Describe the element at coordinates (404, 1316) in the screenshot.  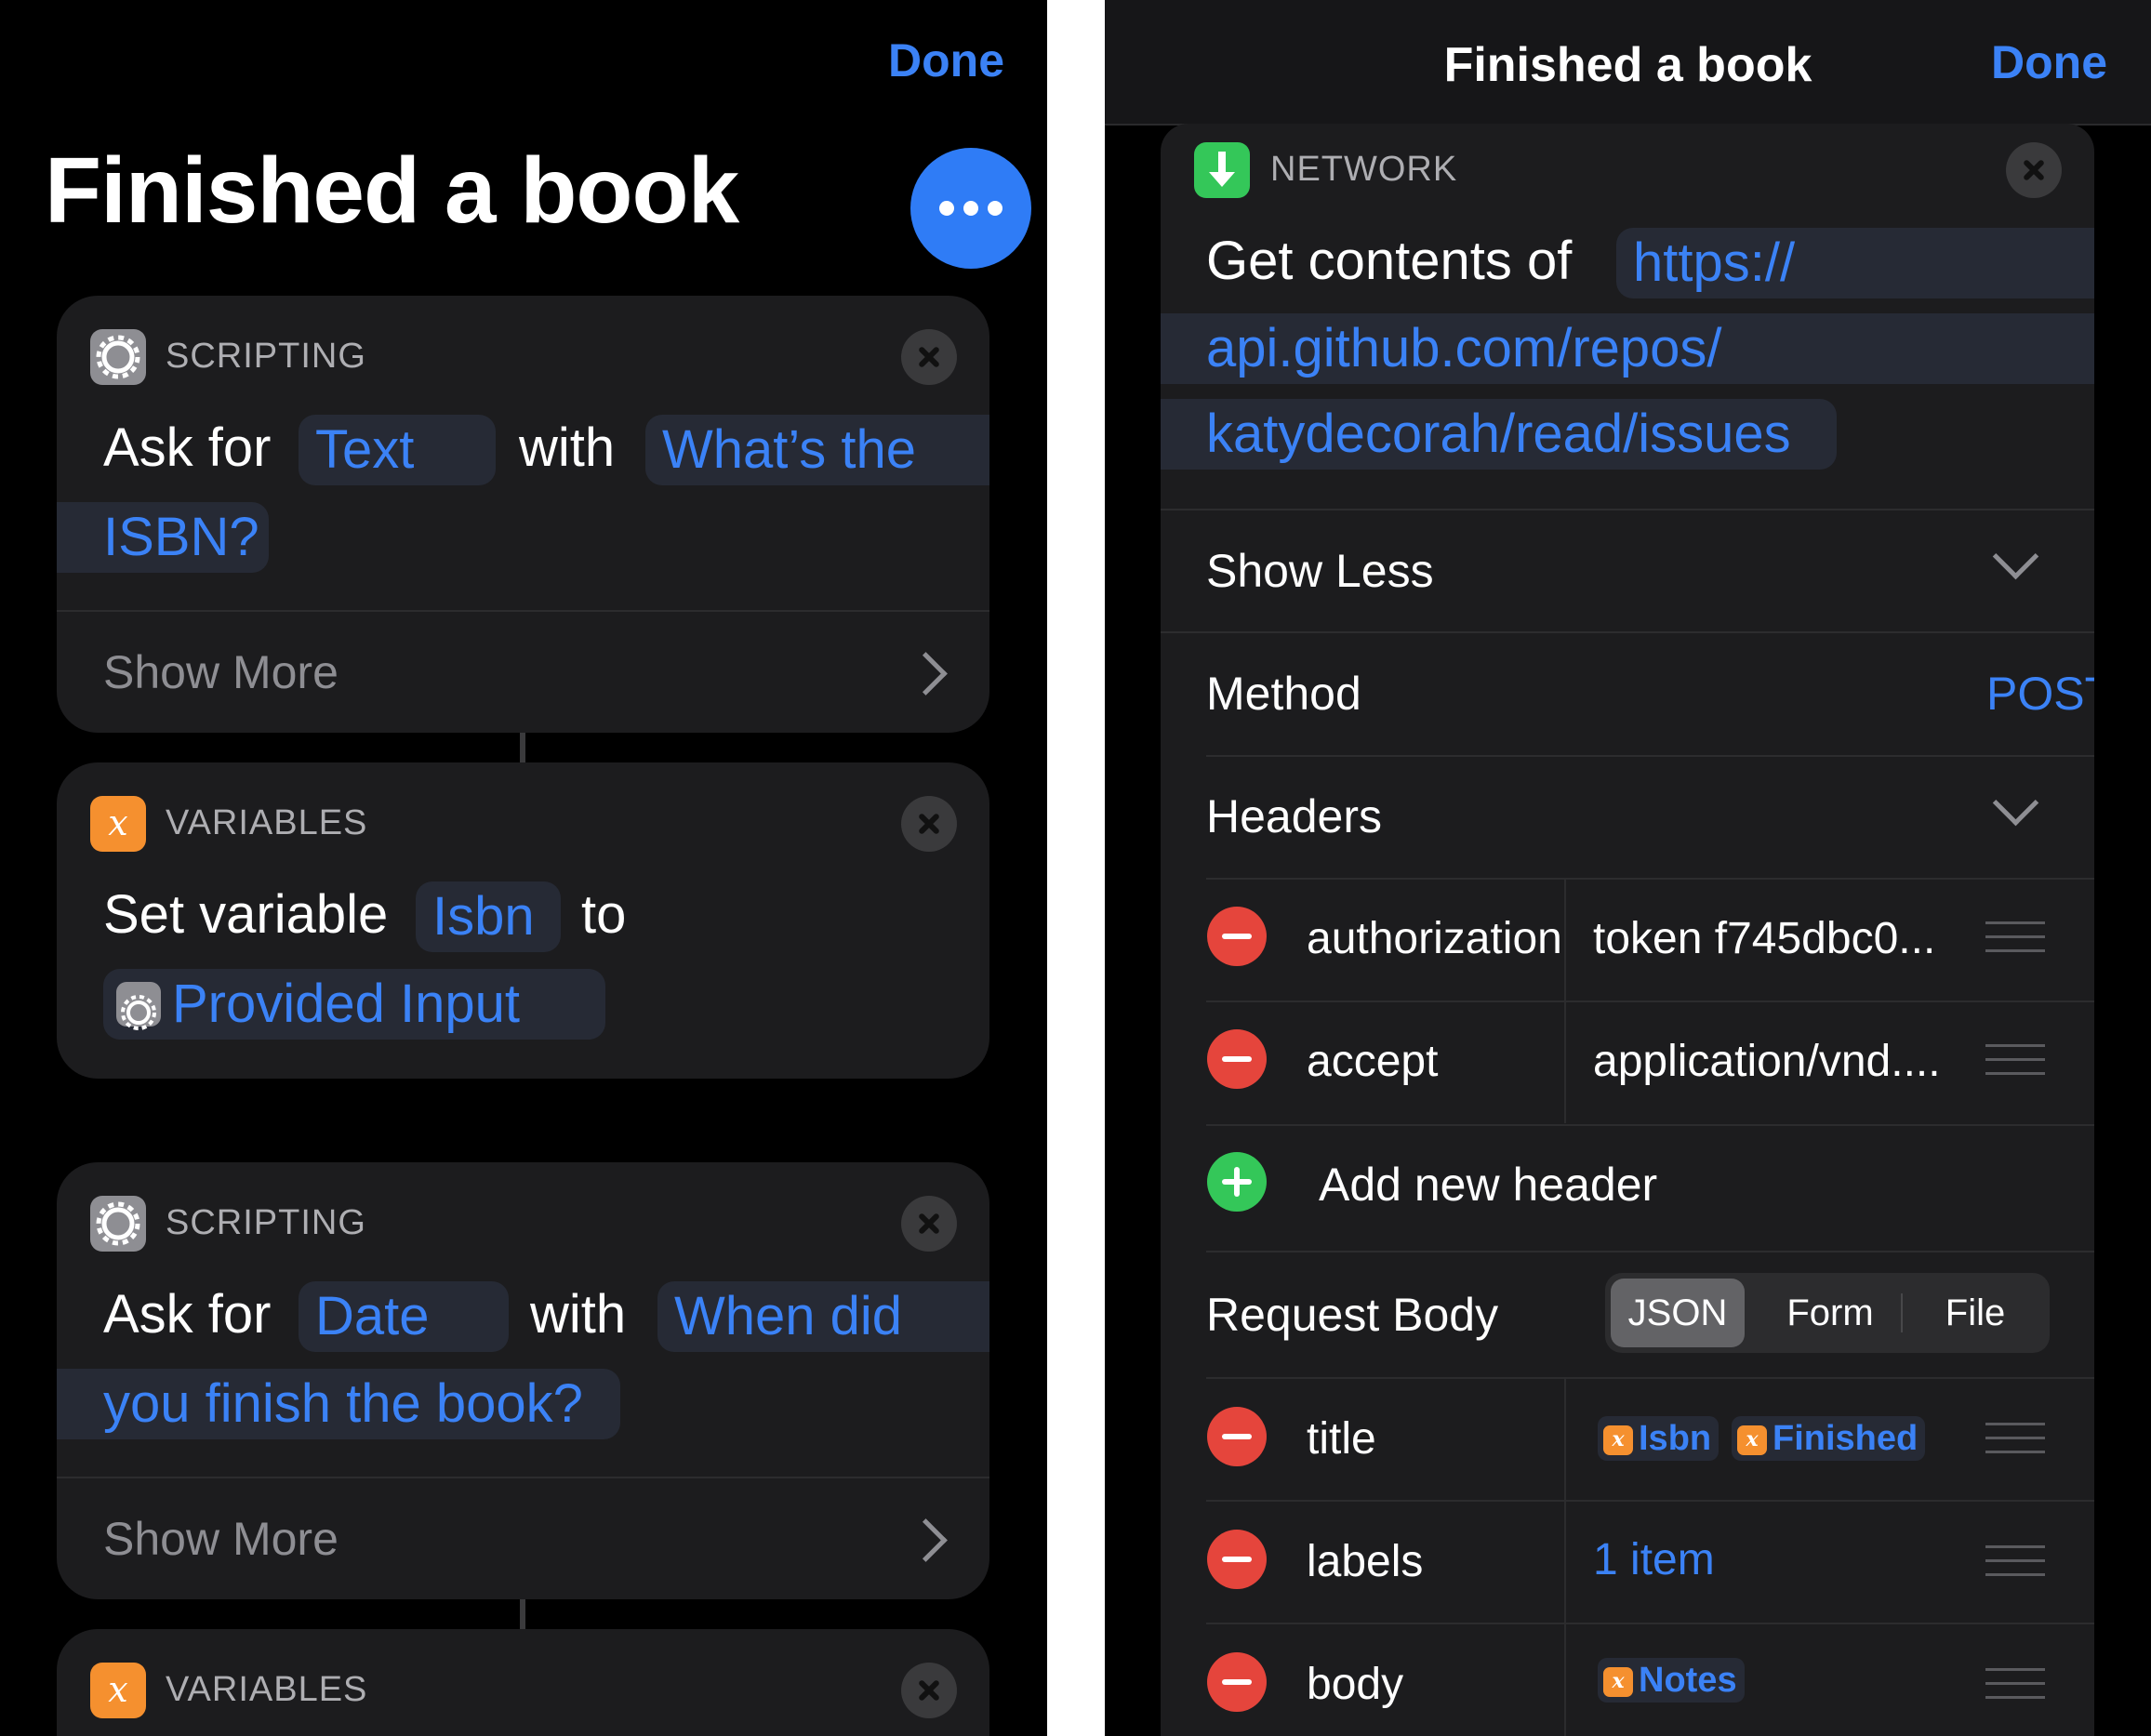
I see `input-type-token: Date` at that location.